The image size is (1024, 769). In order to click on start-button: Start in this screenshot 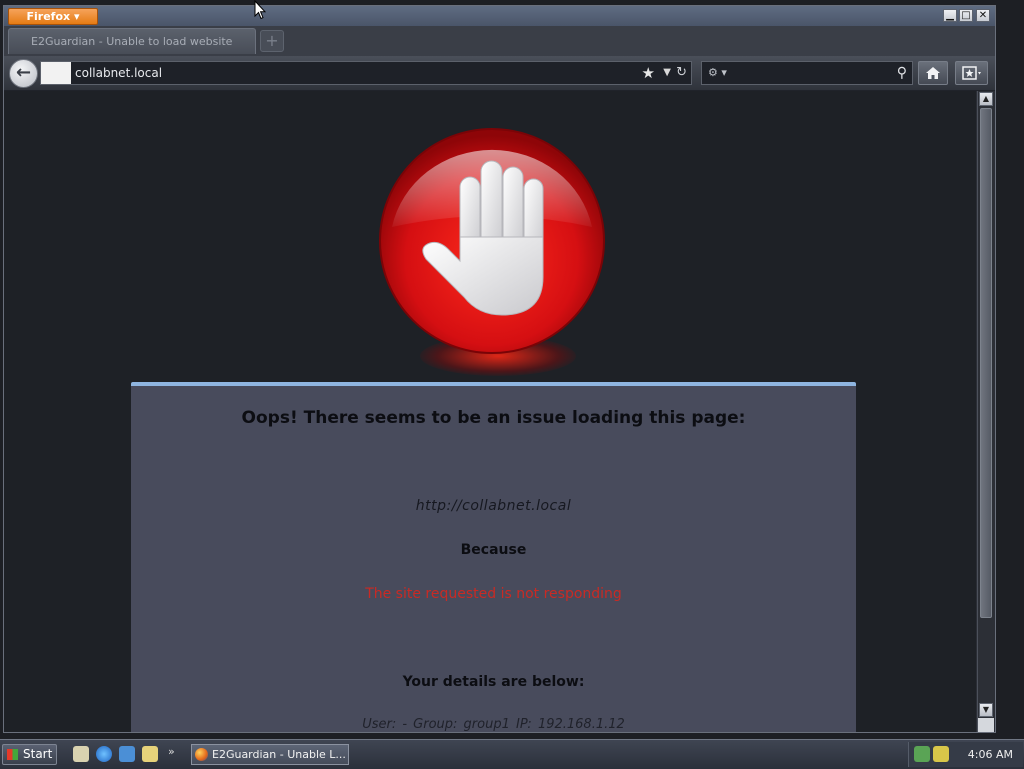, I will do `click(29, 754)`.